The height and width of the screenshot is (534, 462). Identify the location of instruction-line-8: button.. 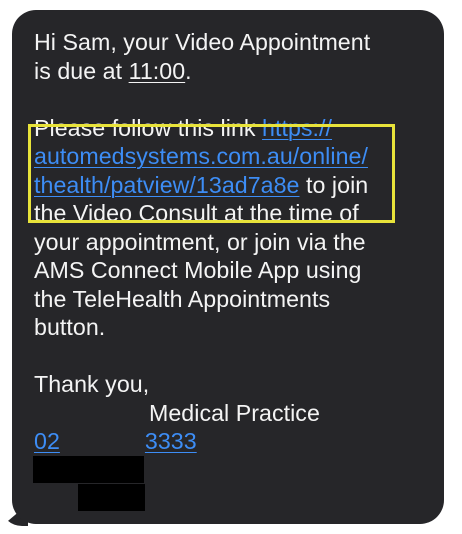
(70, 327).